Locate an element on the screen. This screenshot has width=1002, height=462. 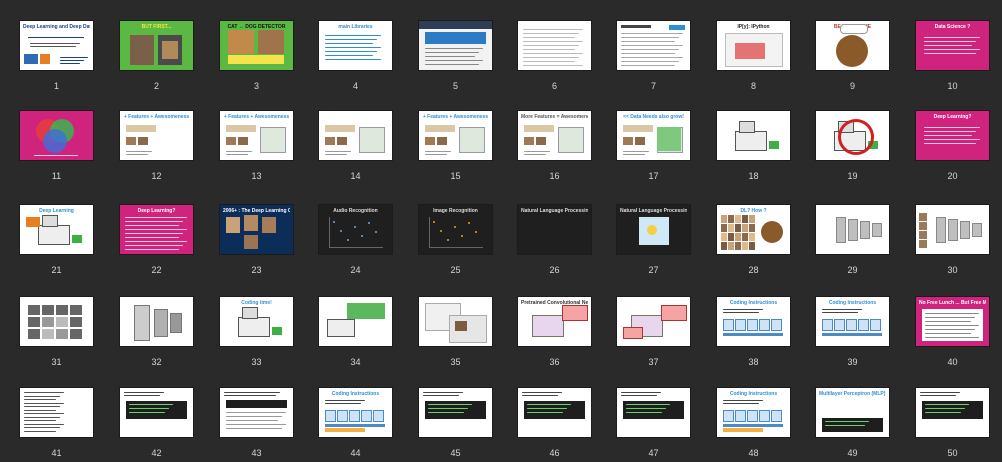
slide-thumbnail-5: 5 is located at coordinates (455, 56).